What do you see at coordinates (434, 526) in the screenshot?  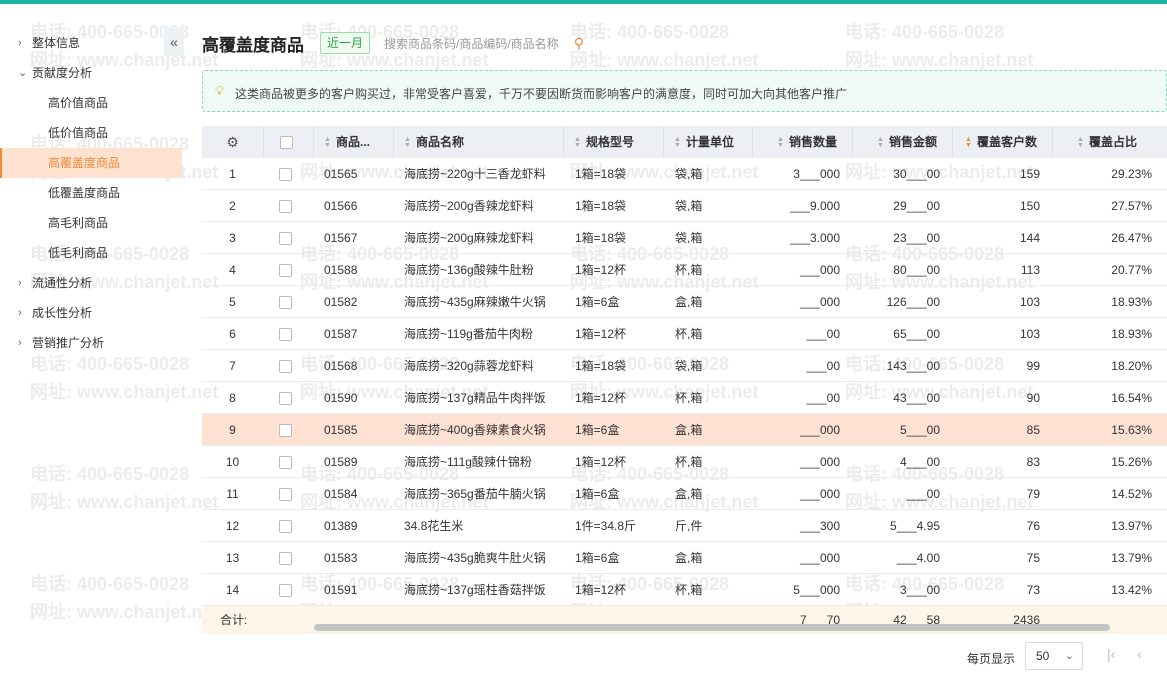 I see `cell-name: 34.8花生米` at bounding box center [434, 526].